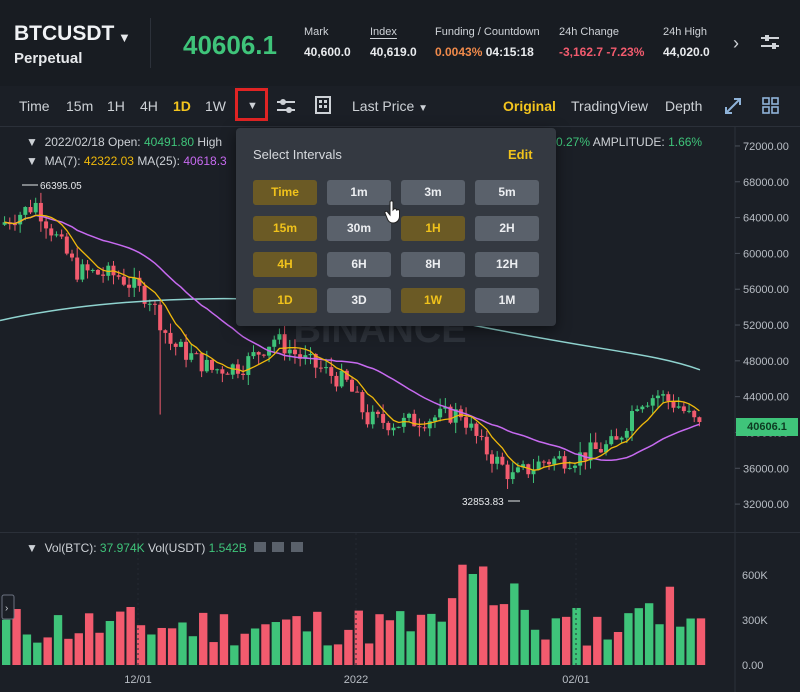 The height and width of the screenshot is (692, 800). Describe the element at coordinates (733, 106) in the screenshot. I see `fullscreen-icon` at that location.